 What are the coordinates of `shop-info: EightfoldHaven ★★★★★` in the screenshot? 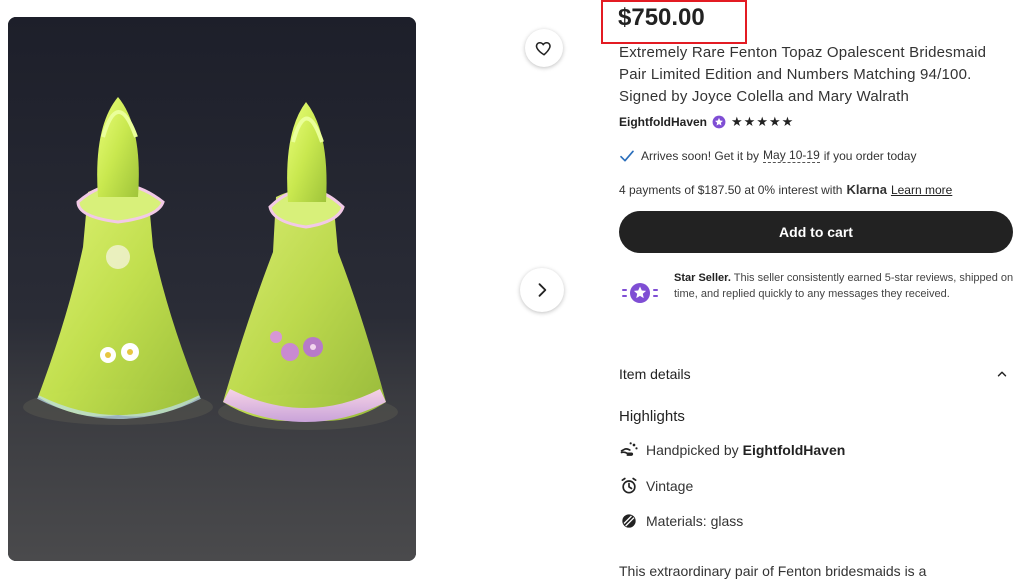 It's located at (706, 122).